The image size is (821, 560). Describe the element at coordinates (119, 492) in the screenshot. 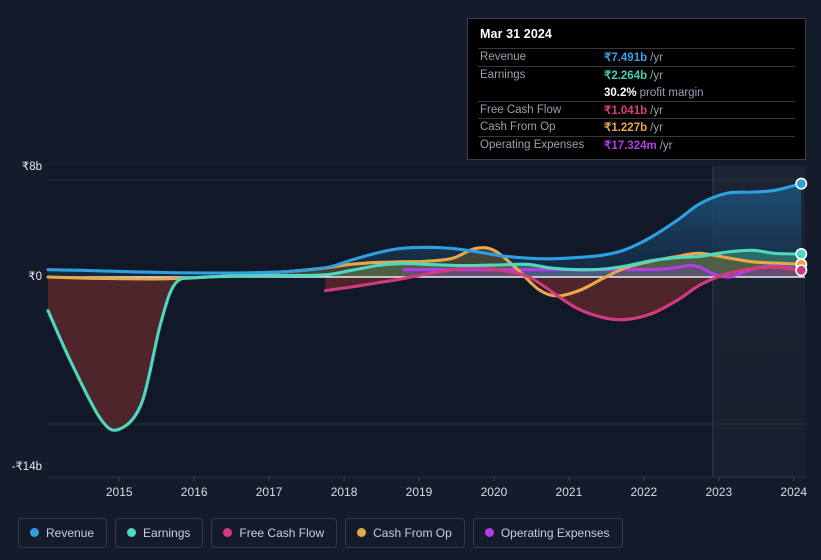

I see `x-axis-tick-label: 2015` at that location.